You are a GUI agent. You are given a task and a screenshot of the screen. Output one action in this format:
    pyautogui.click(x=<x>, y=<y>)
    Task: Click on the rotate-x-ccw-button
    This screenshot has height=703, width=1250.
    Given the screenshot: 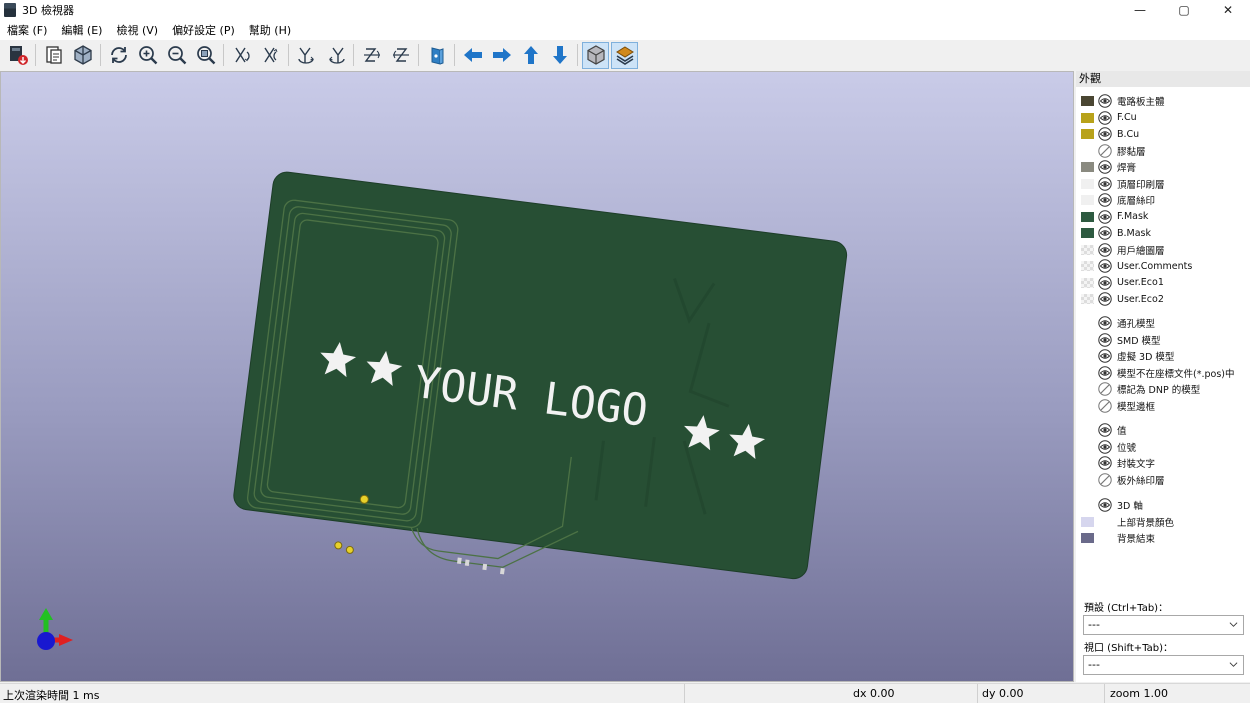 What is the action you would take?
    pyautogui.click(x=270, y=55)
    